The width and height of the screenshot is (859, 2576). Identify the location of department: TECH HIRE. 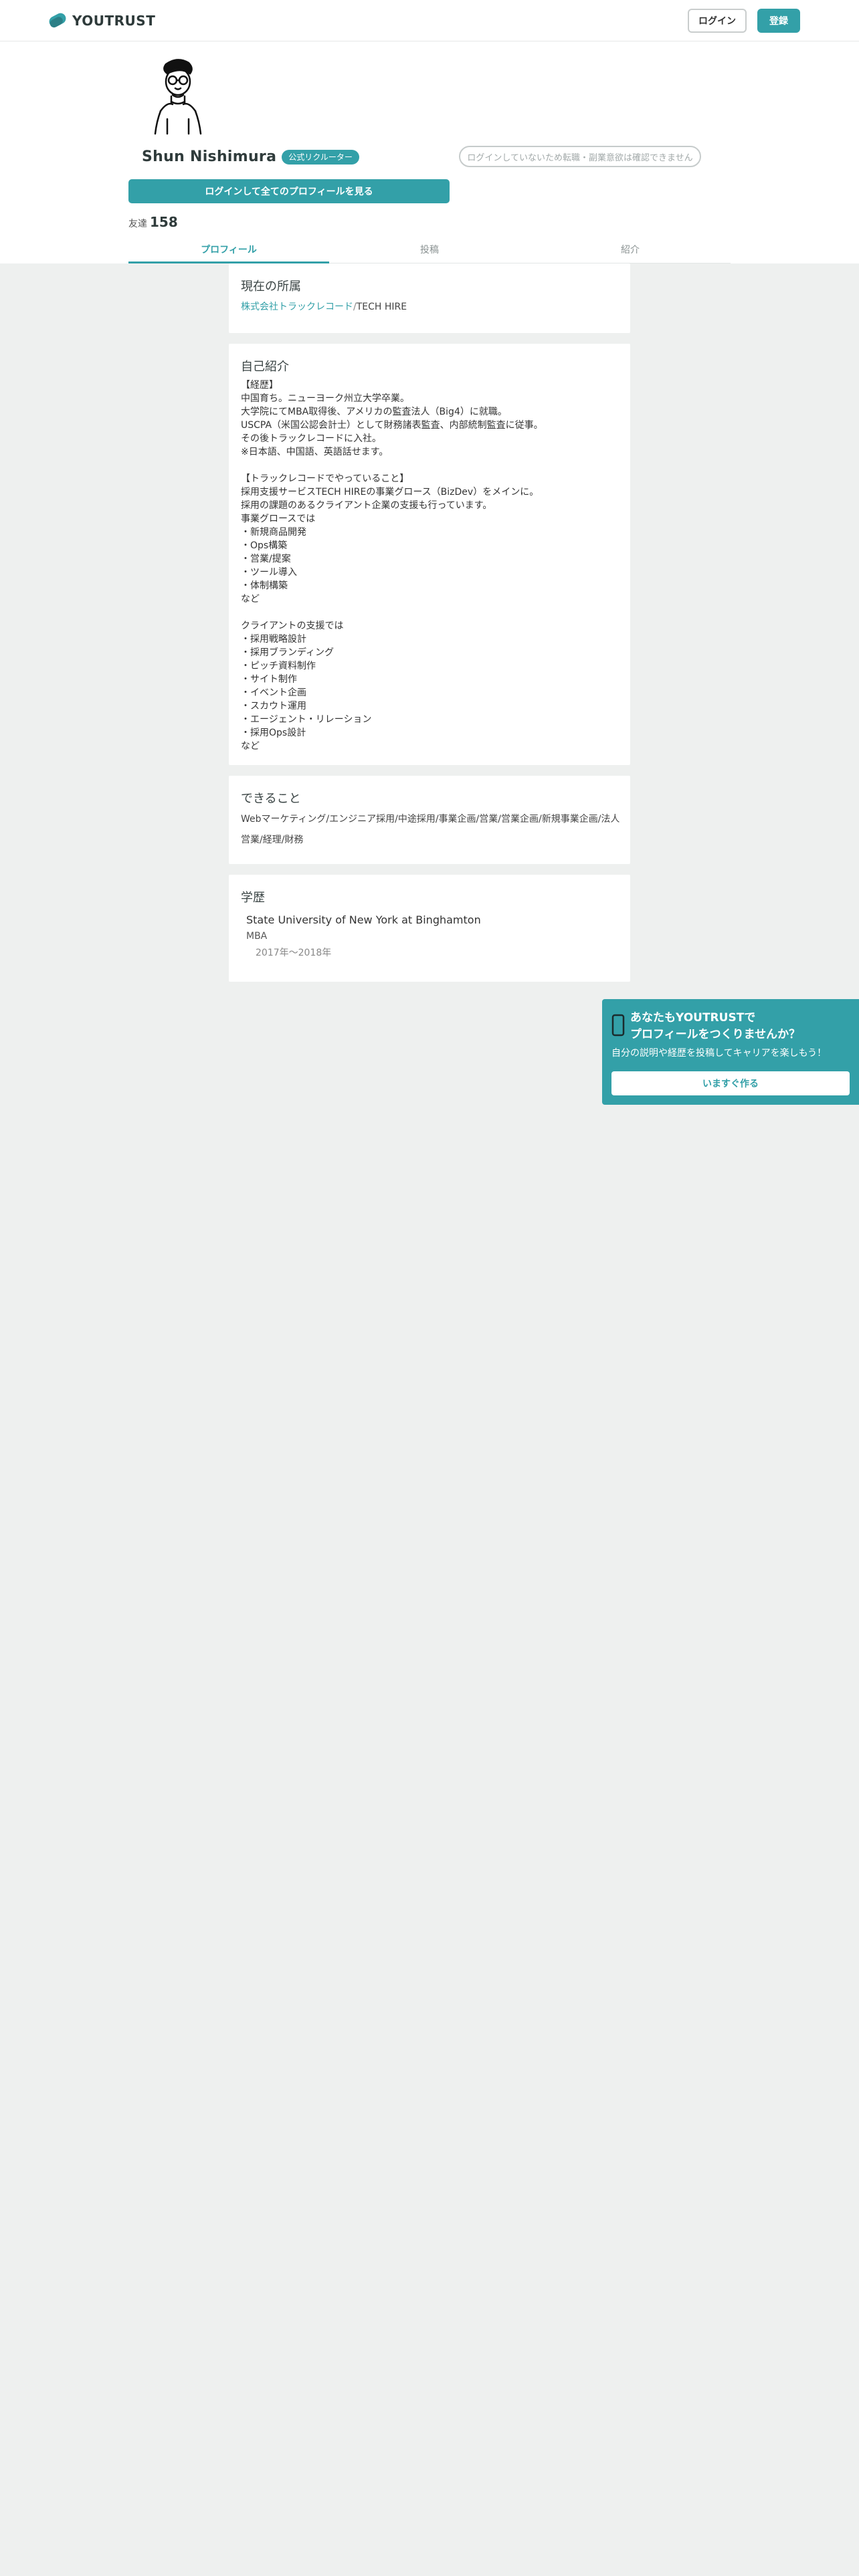
(382, 307).